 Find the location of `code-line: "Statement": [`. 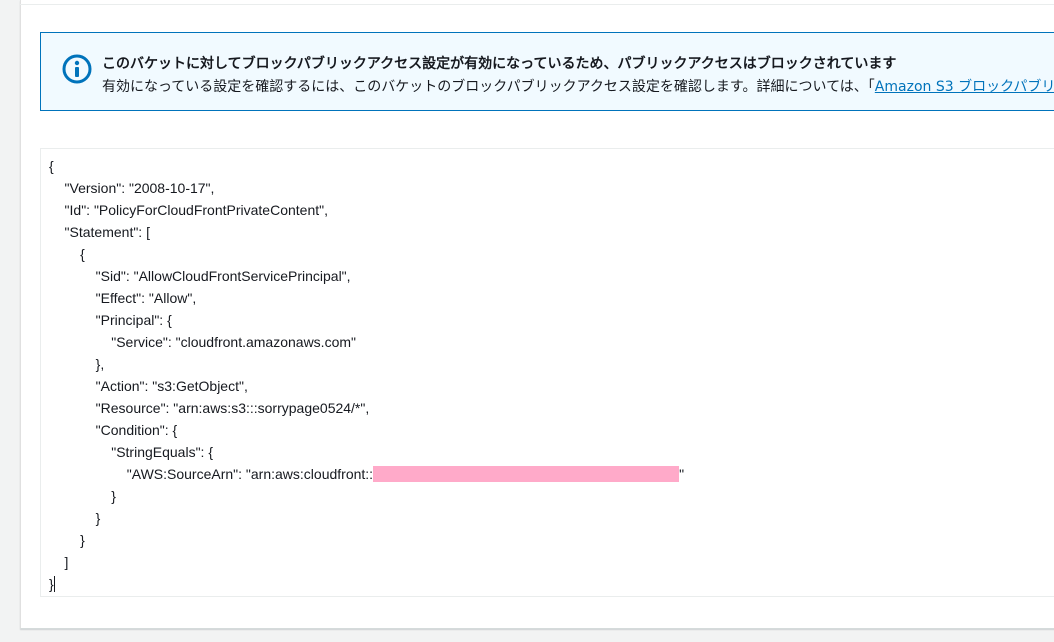

code-line: "Statement": [ is located at coordinates (99, 232).